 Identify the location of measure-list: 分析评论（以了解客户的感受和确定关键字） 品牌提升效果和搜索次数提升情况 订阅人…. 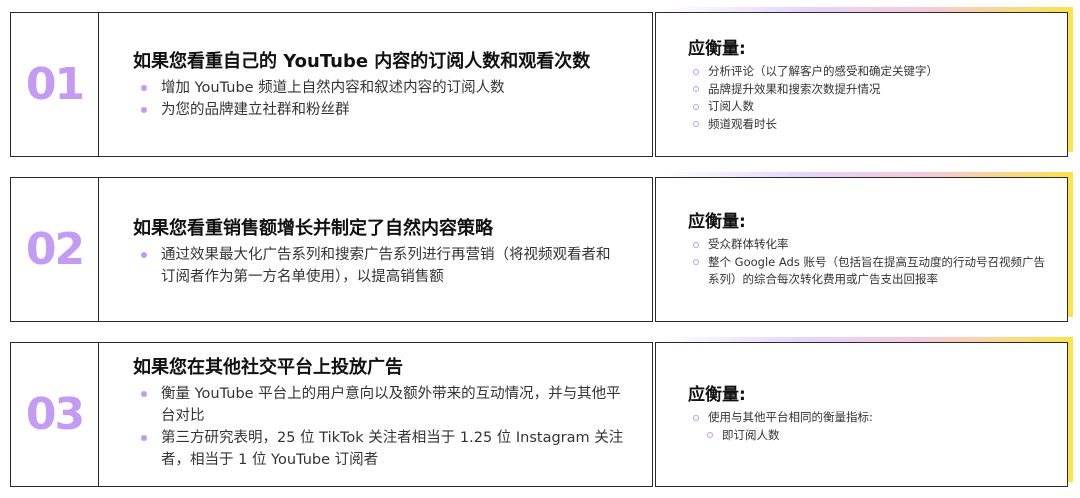
(868, 98).